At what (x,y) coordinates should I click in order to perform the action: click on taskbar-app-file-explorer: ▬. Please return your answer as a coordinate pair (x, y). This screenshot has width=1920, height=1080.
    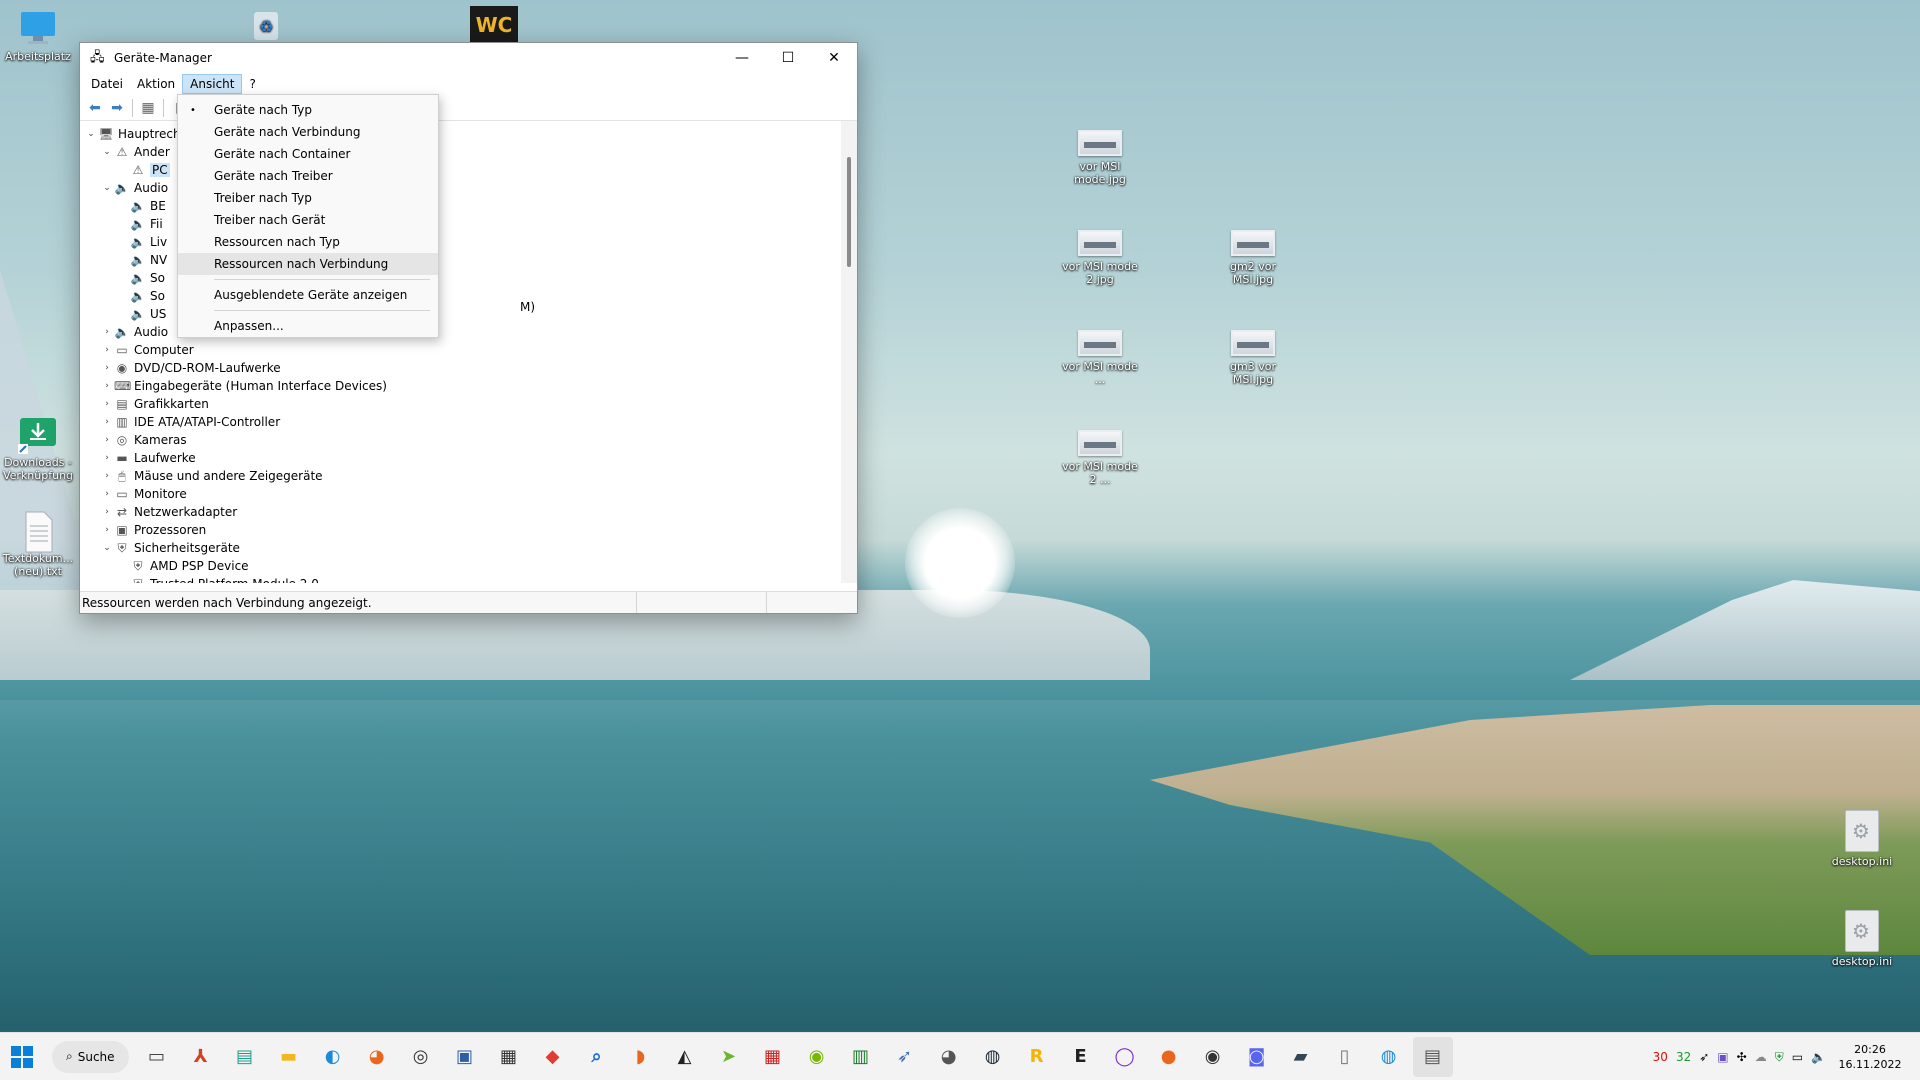
    Looking at the image, I should click on (289, 1057).